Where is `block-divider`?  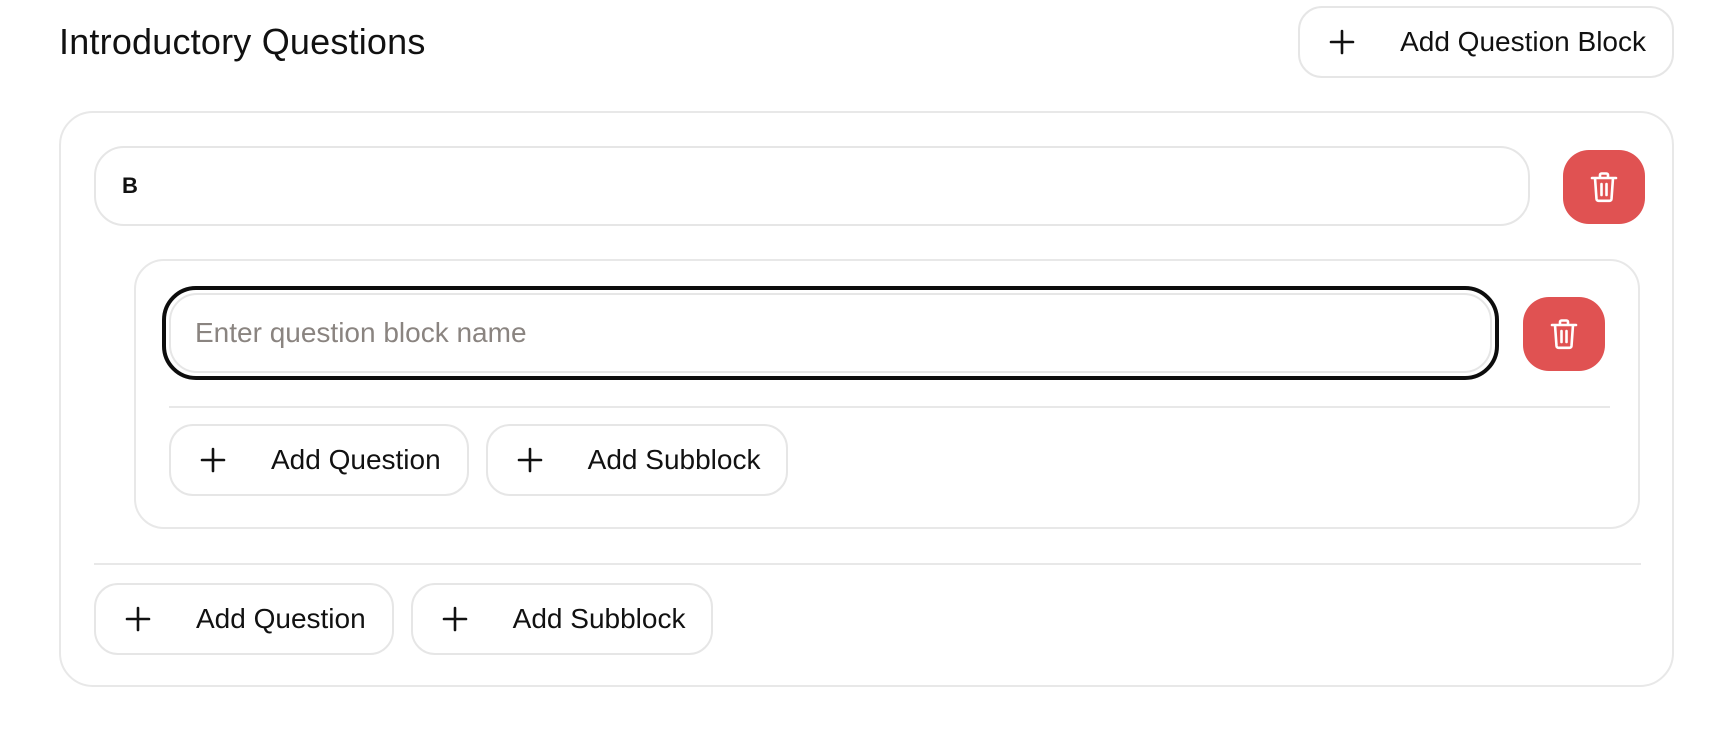 block-divider is located at coordinates (867, 564).